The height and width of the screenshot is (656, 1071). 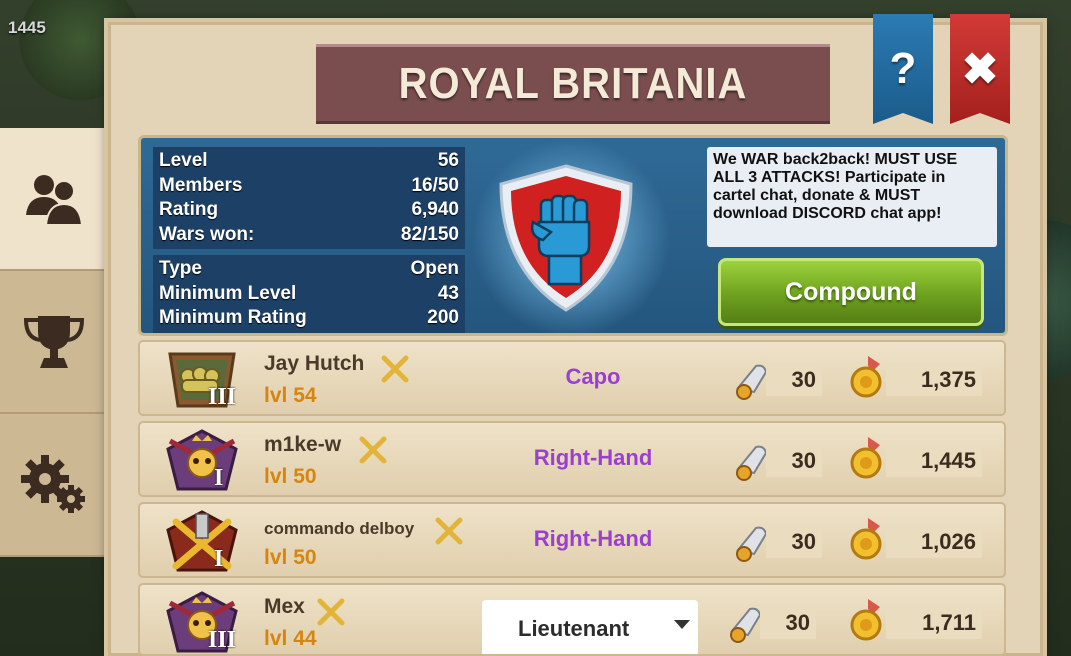 What do you see at coordinates (934, 380) in the screenshot?
I see `donation-count: 1,375` at bounding box center [934, 380].